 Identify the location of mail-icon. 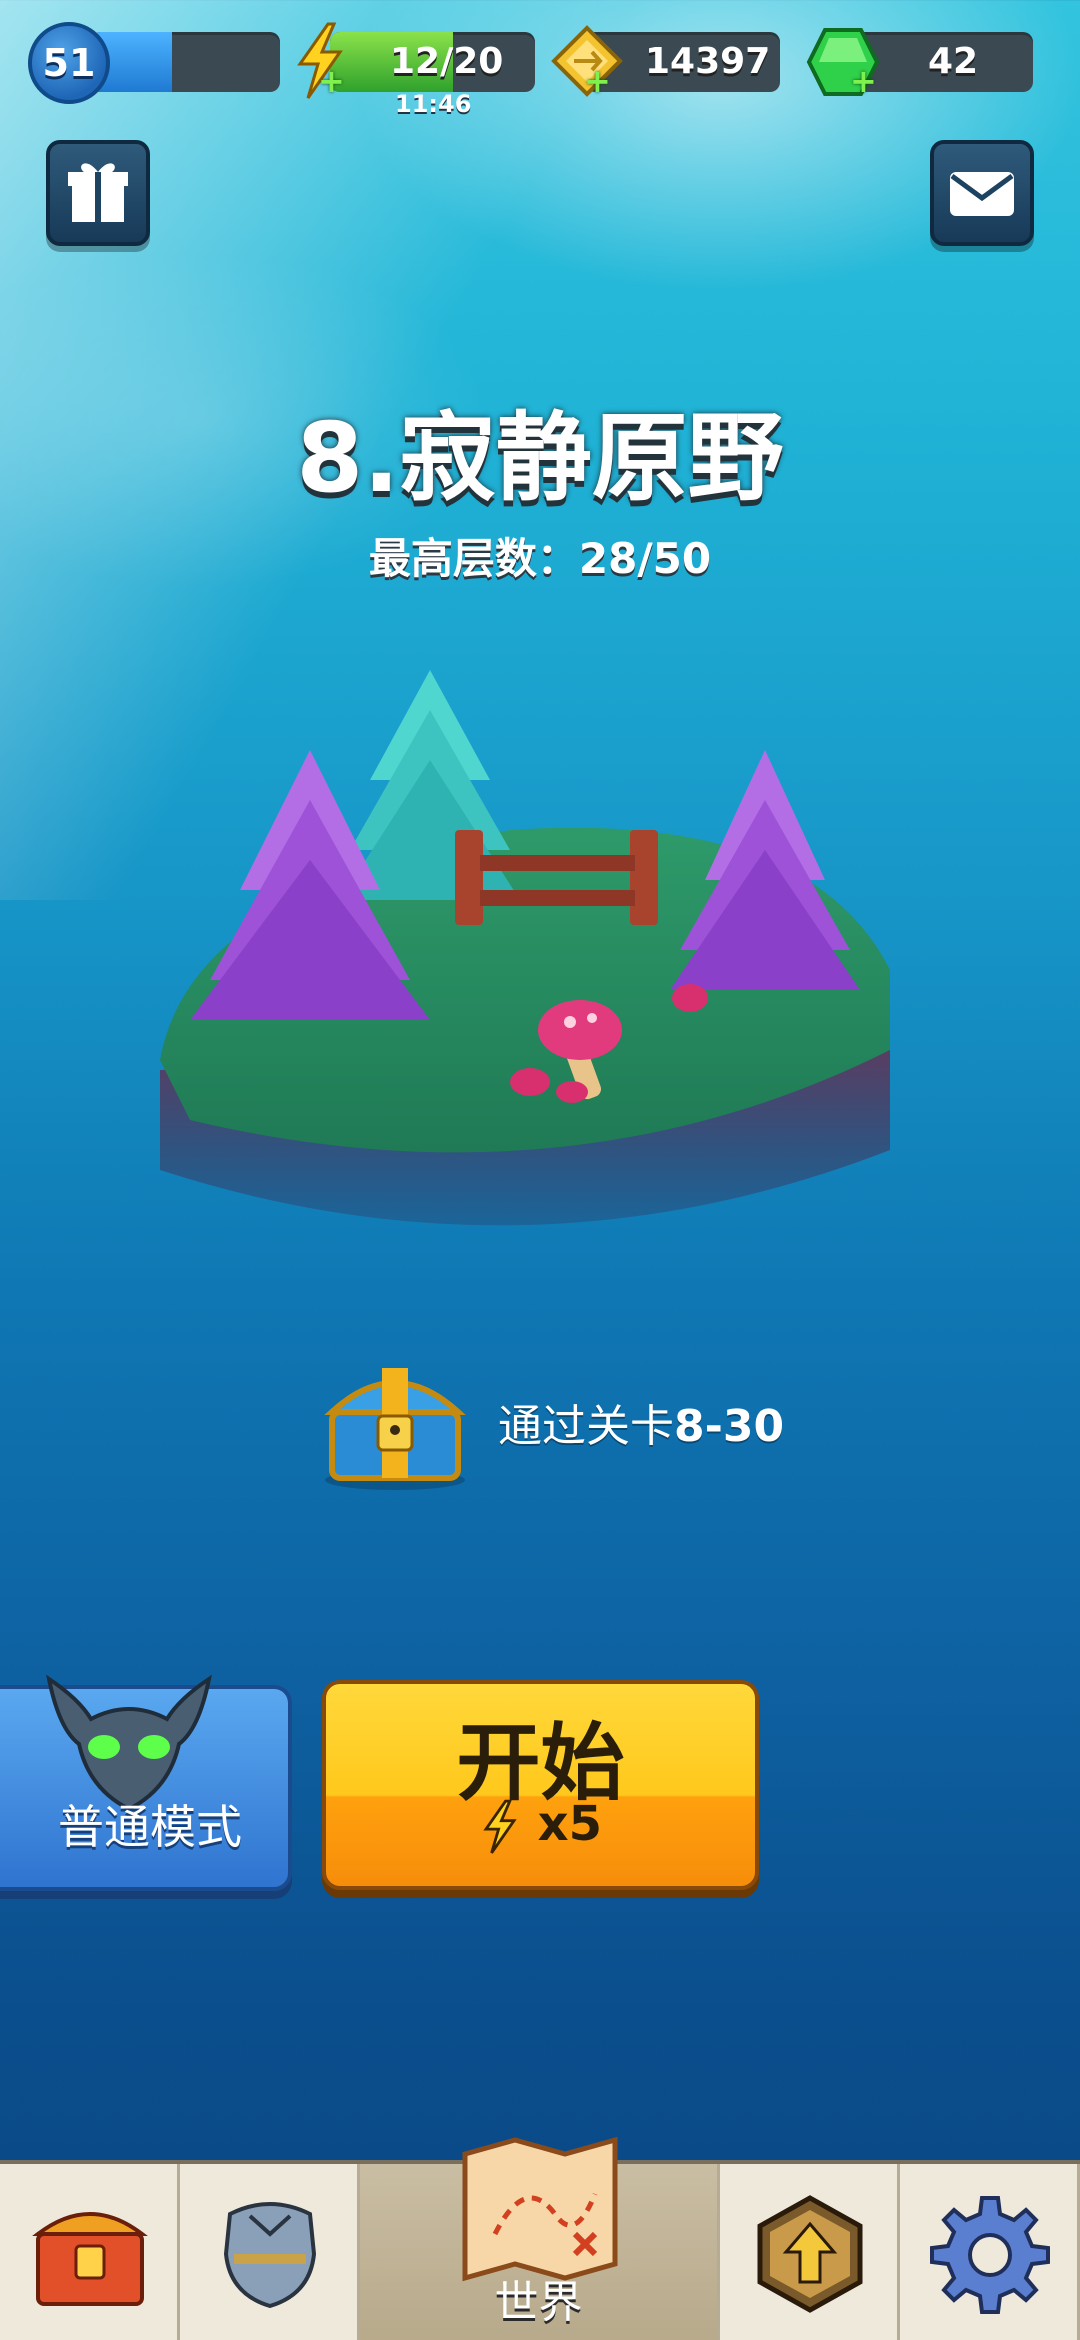
(982, 194).